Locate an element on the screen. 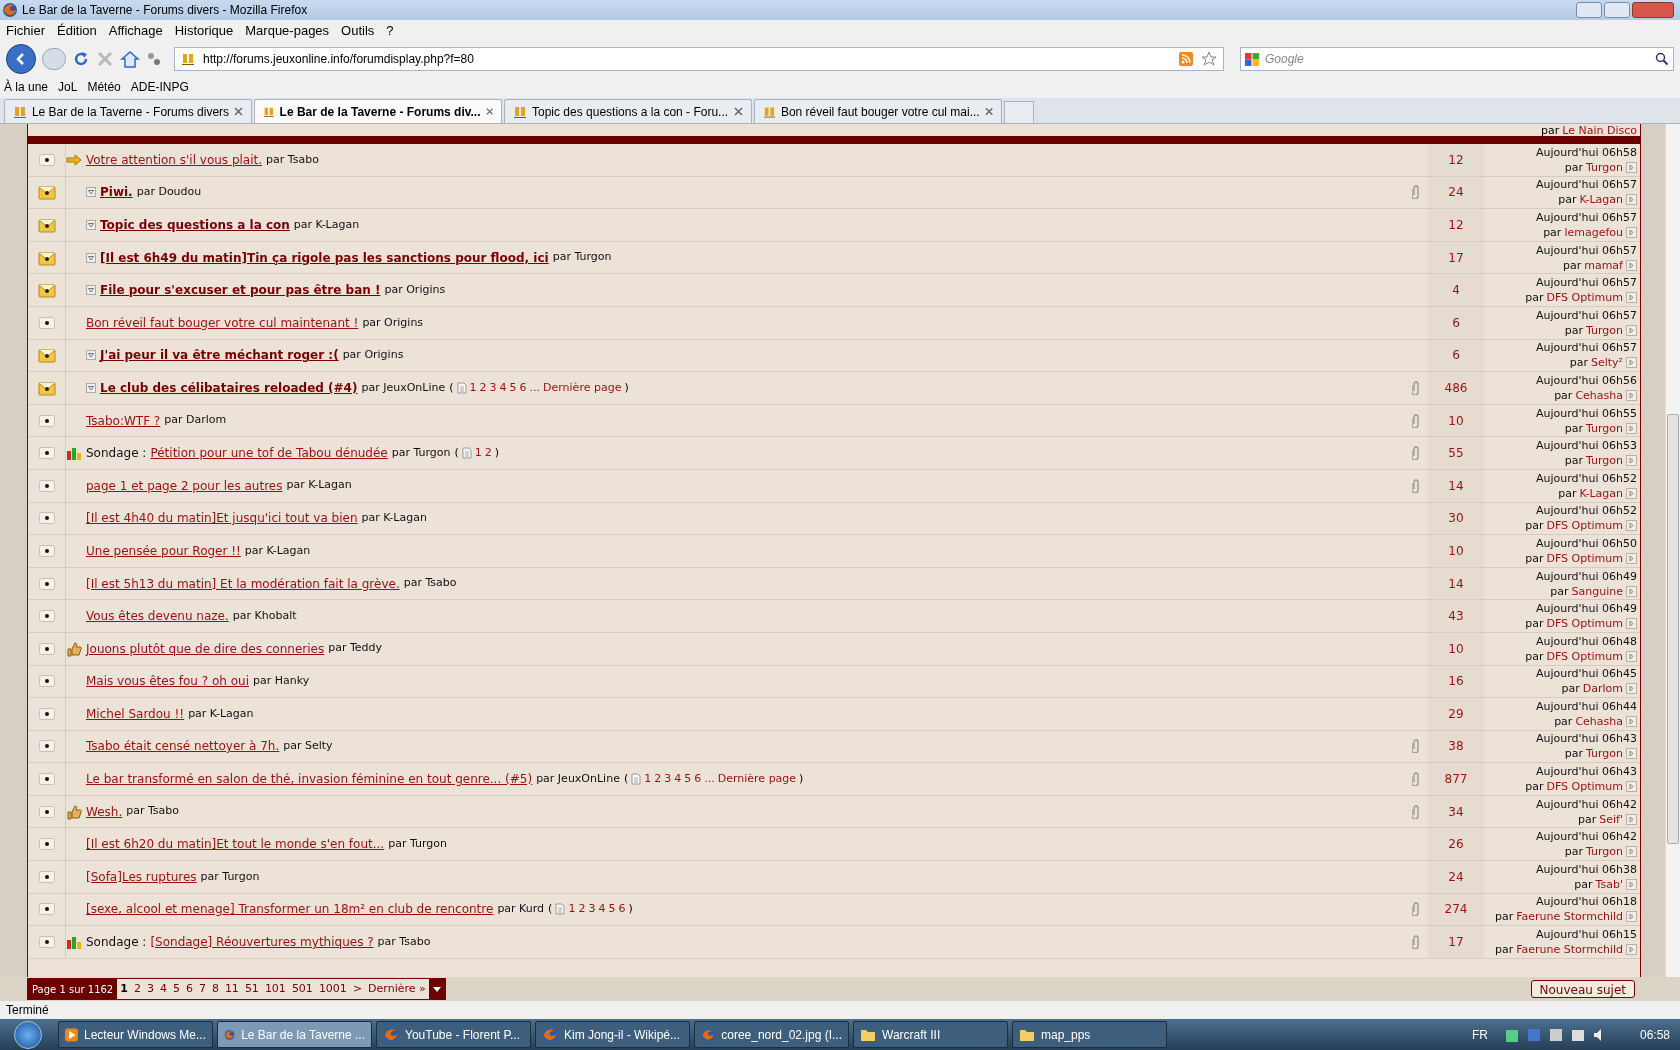 This screenshot has height=1050, width=1680. maximize-button is located at coordinates (1617, 10).